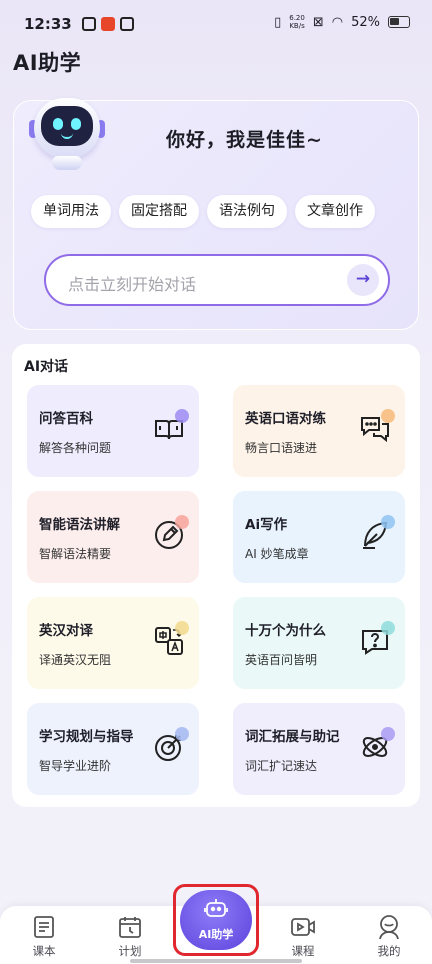 The width and height of the screenshot is (432, 964). Describe the element at coordinates (318, 22) in the screenshot. I see `sim-icon: ⊠` at that location.